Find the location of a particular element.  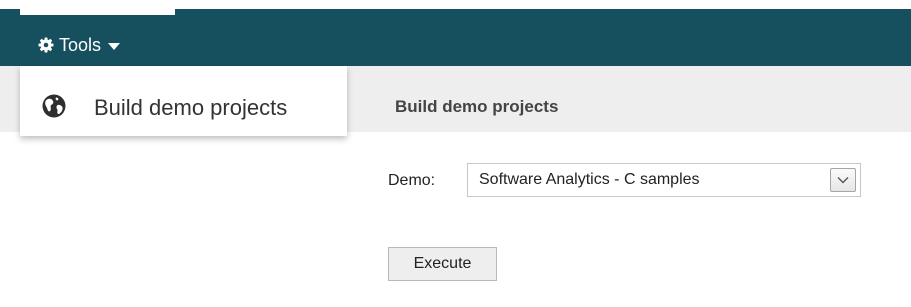

tools-dropdown-menu: Build demo projects is located at coordinates (183, 101).